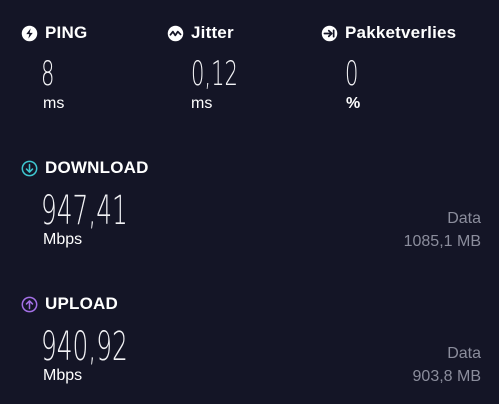  What do you see at coordinates (212, 32) in the screenshot?
I see `jitter-label: Jitter` at bounding box center [212, 32].